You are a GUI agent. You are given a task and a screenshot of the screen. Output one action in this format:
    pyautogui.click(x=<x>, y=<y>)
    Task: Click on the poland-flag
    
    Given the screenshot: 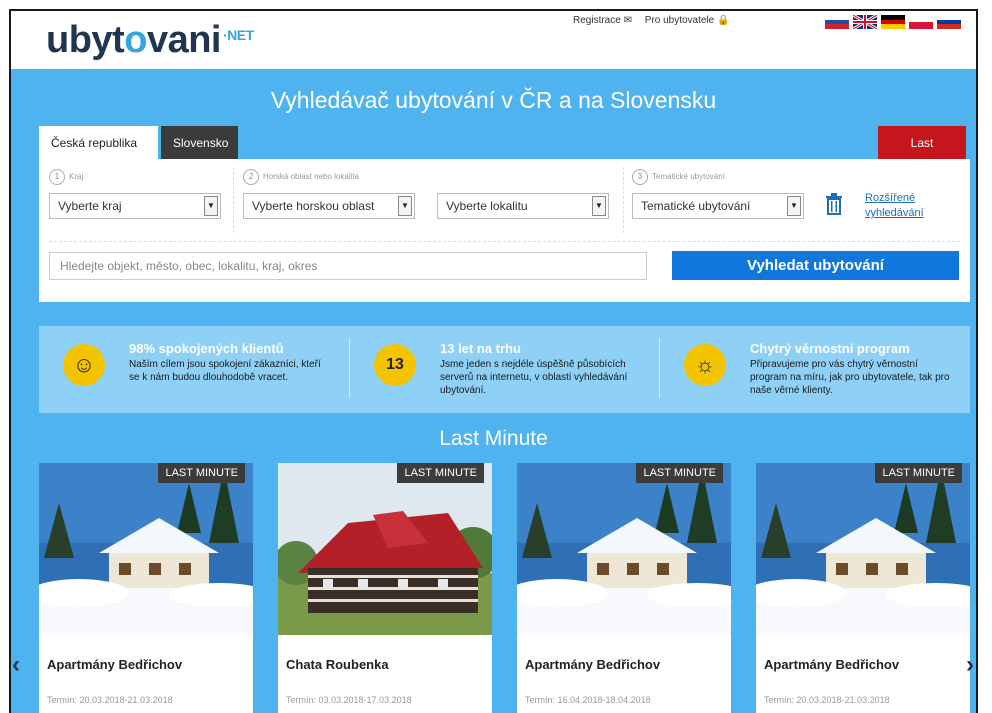 What is the action you would take?
    pyautogui.click(x=921, y=22)
    